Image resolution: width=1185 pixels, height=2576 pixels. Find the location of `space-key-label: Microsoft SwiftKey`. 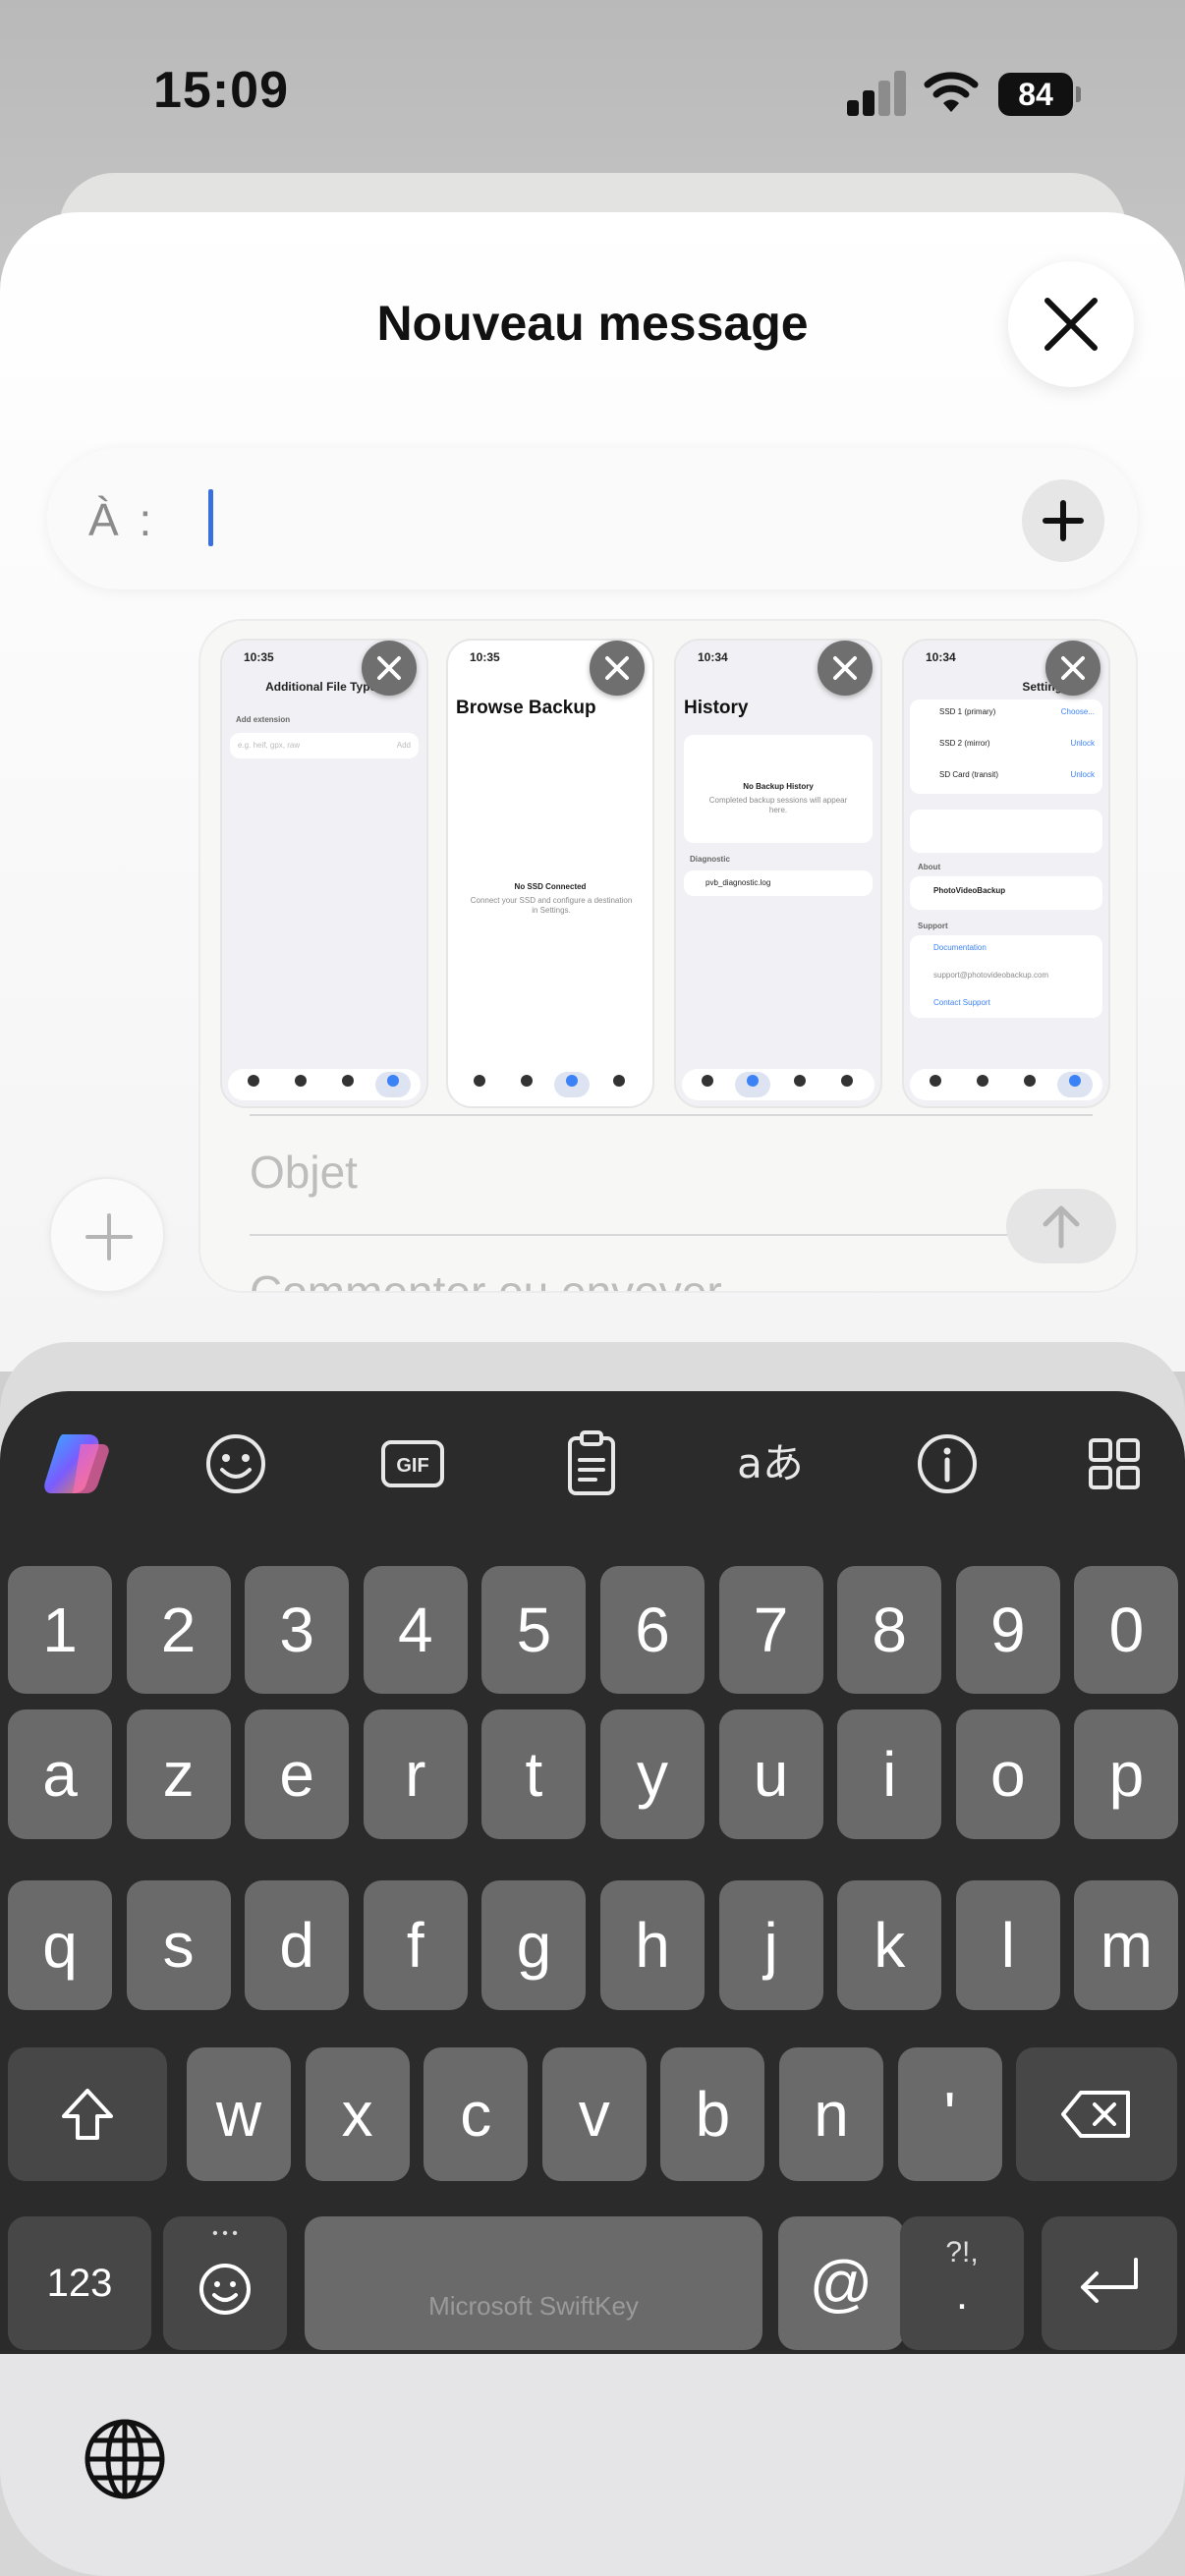

space-key-label: Microsoft SwiftKey is located at coordinates (534, 2306).